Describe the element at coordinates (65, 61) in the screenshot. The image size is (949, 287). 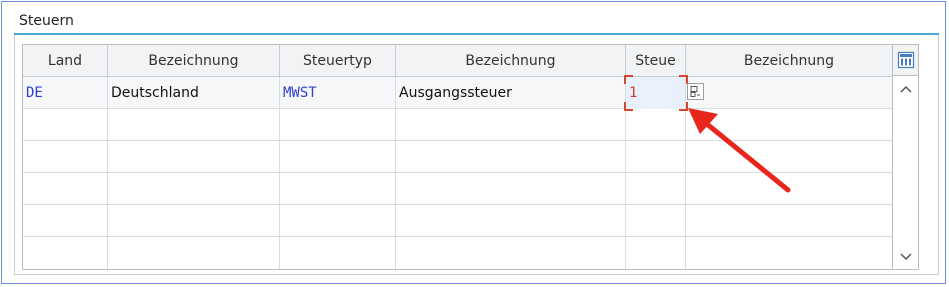
I see `column-header-land: Land` at that location.